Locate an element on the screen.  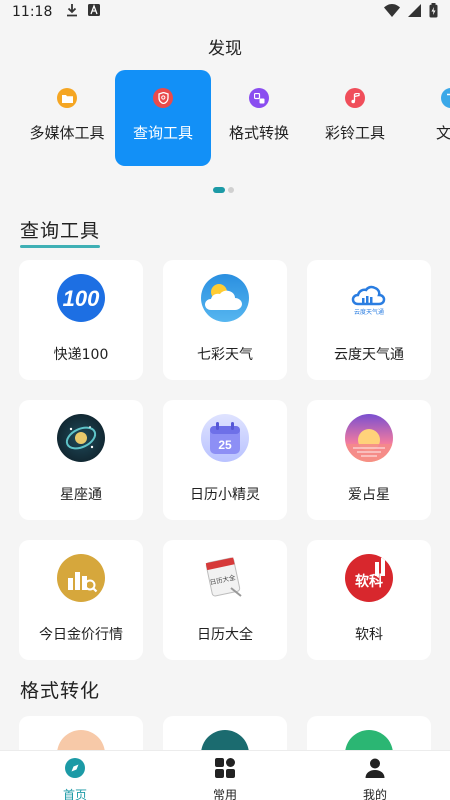
tool-card-ruanke: 软科 软科 is located at coordinates (369, 600).